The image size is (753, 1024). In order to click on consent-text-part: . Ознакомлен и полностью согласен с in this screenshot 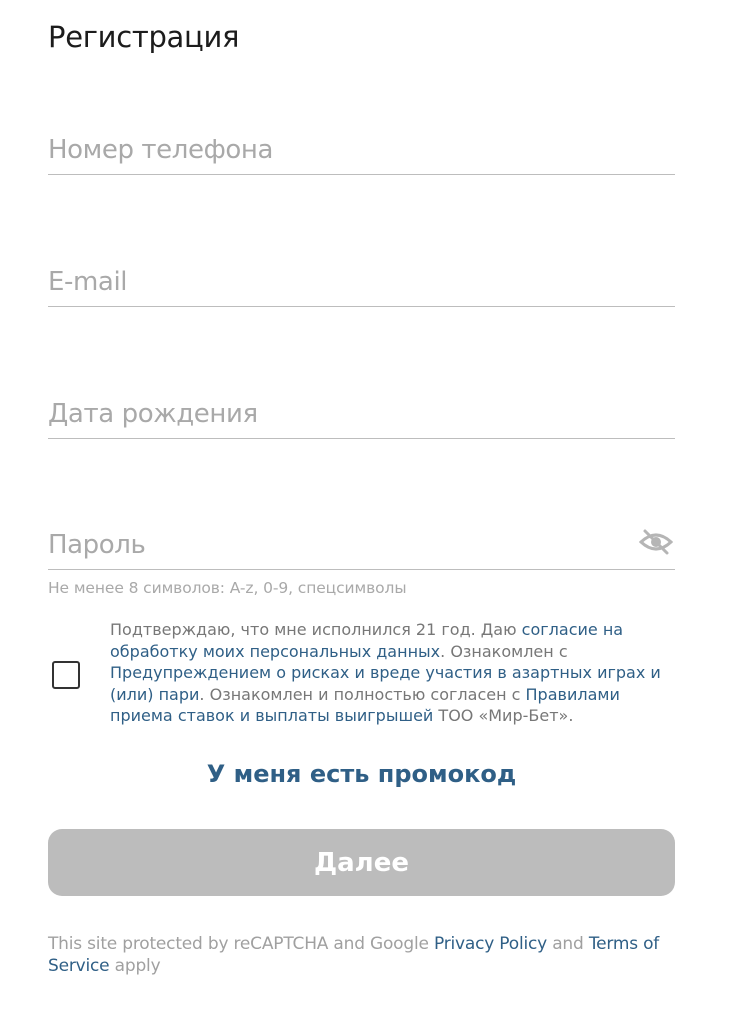, I will do `click(362, 694)`.